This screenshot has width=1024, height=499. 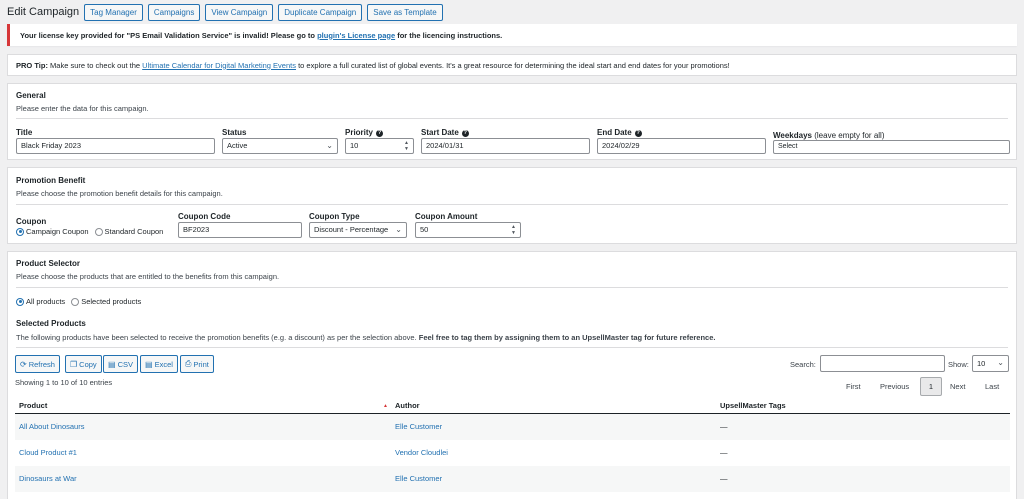 What do you see at coordinates (115, 146) in the screenshot?
I see `title-input: Black Friday 2023` at bounding box center [115, 146].